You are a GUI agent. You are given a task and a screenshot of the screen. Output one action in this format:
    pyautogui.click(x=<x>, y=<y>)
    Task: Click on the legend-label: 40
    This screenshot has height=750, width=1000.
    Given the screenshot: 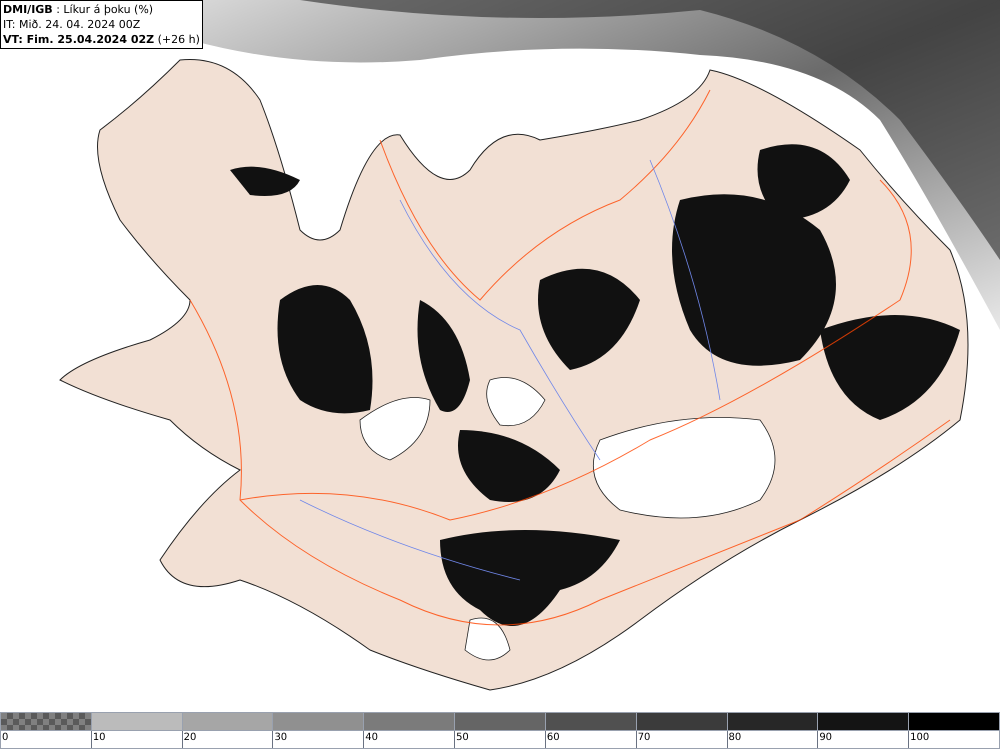 What is the action you would take?
    pyautogui.click(x=371, y=737)
    